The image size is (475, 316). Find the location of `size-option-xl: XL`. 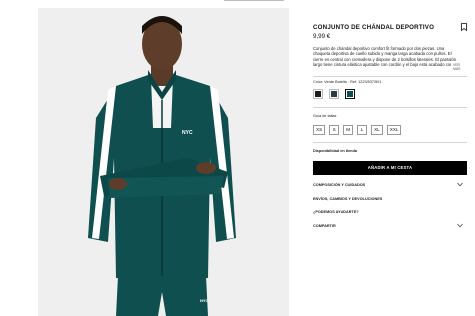

size-option-xl: XL is located at coordinates (377, 130).